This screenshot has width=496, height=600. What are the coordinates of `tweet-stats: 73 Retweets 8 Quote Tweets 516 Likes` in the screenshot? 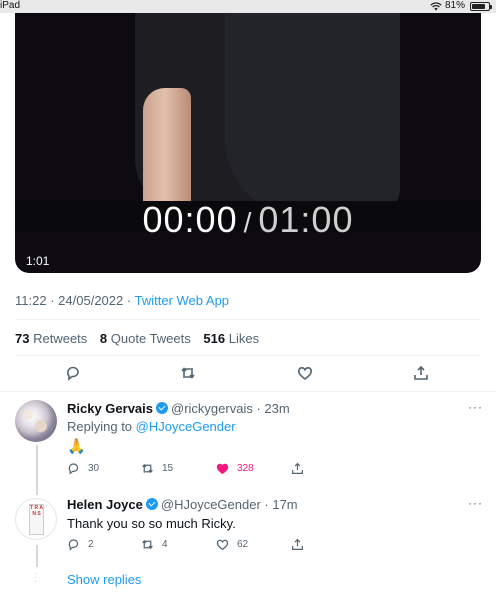 It's located at (141, 338).